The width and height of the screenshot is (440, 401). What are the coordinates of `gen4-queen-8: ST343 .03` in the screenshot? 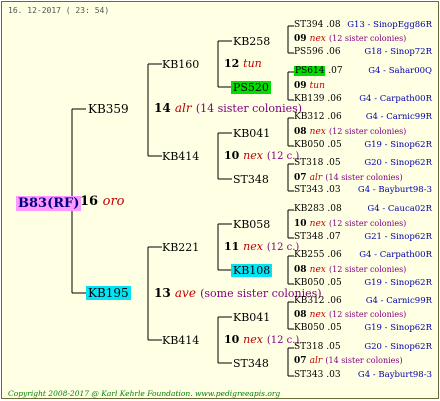 It's located at (317, 190).